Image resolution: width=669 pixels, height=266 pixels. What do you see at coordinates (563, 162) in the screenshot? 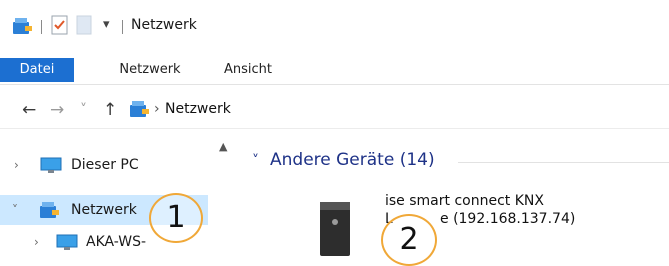
I see `group-divider` at bounding box center [563, 162].